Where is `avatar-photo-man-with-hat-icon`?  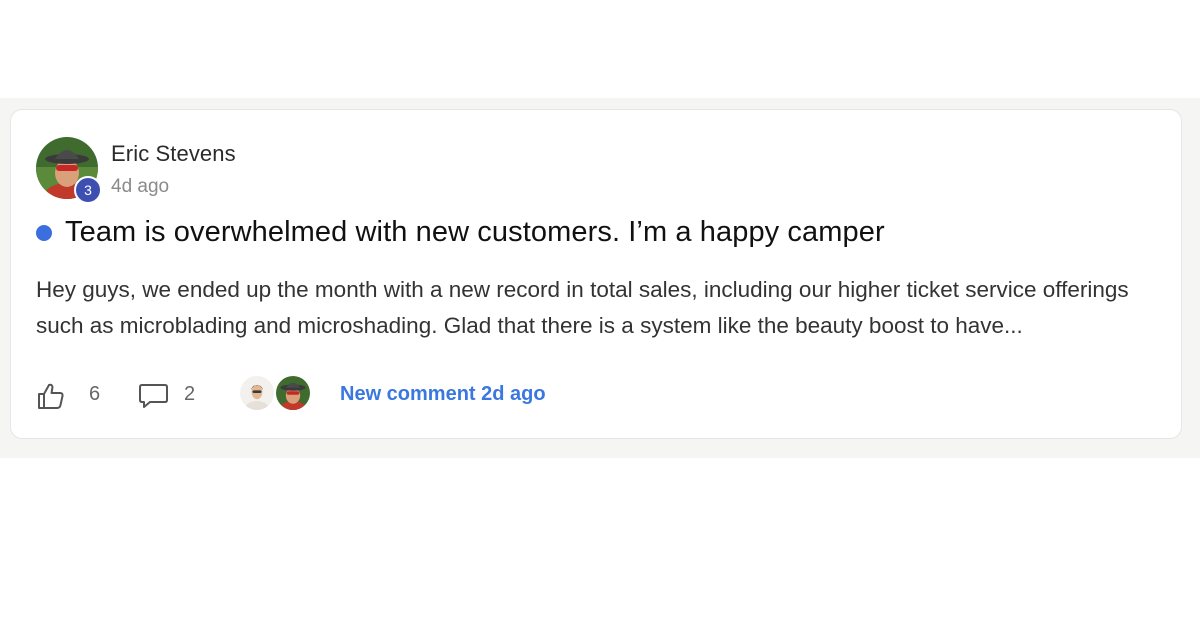
avatar-photo-man-with-hat-icon is located at coordinates (293, 393).